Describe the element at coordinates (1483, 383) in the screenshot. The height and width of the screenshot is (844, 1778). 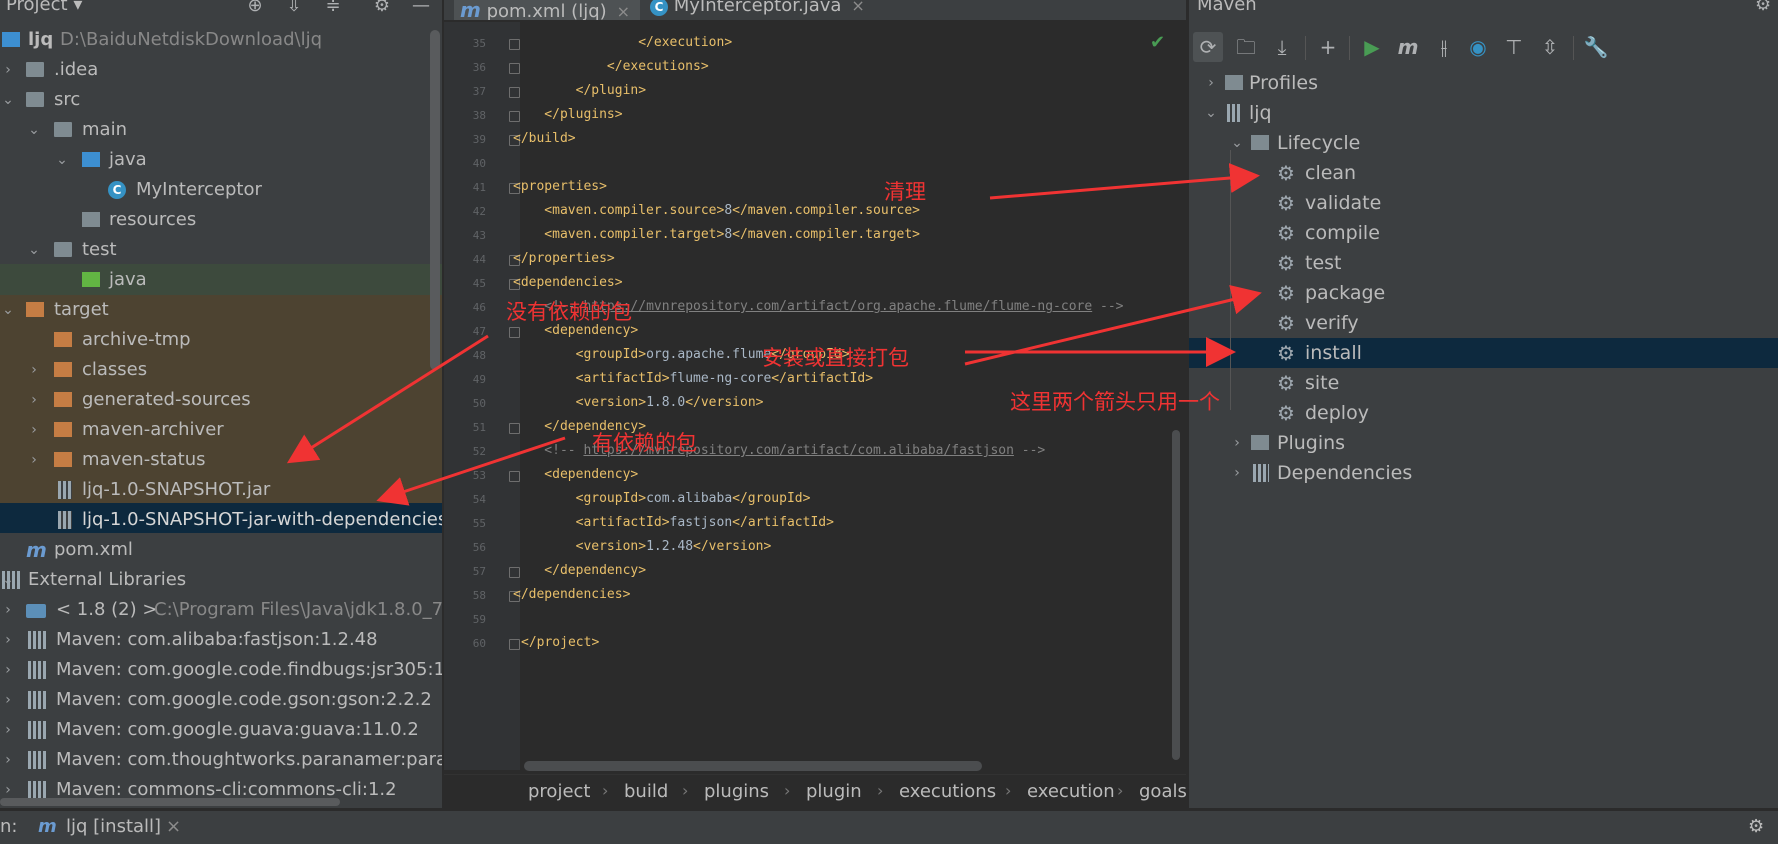
I see `lifecycle-goal-site: ⚙ site` at that location.